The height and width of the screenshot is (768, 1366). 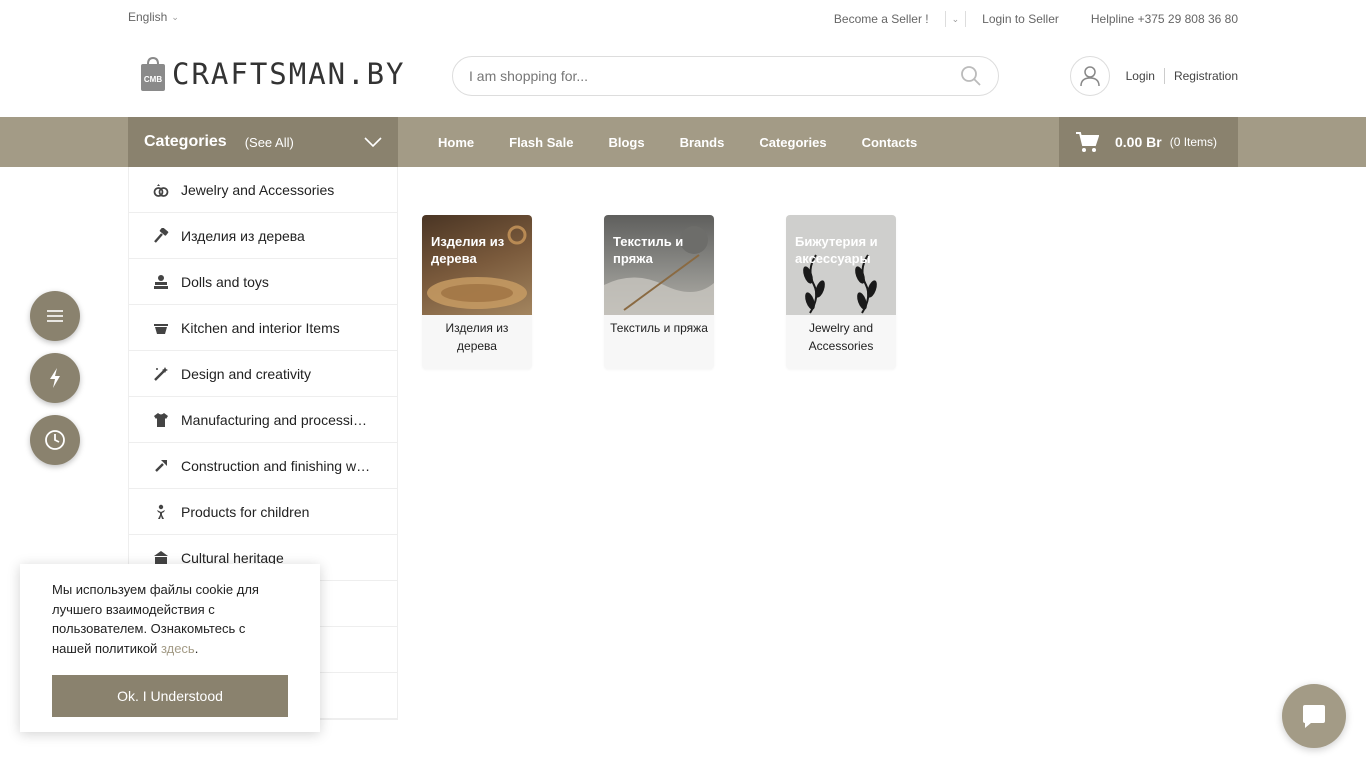 I want to click on see-all-link: (See All), so click(x=269, y=142).